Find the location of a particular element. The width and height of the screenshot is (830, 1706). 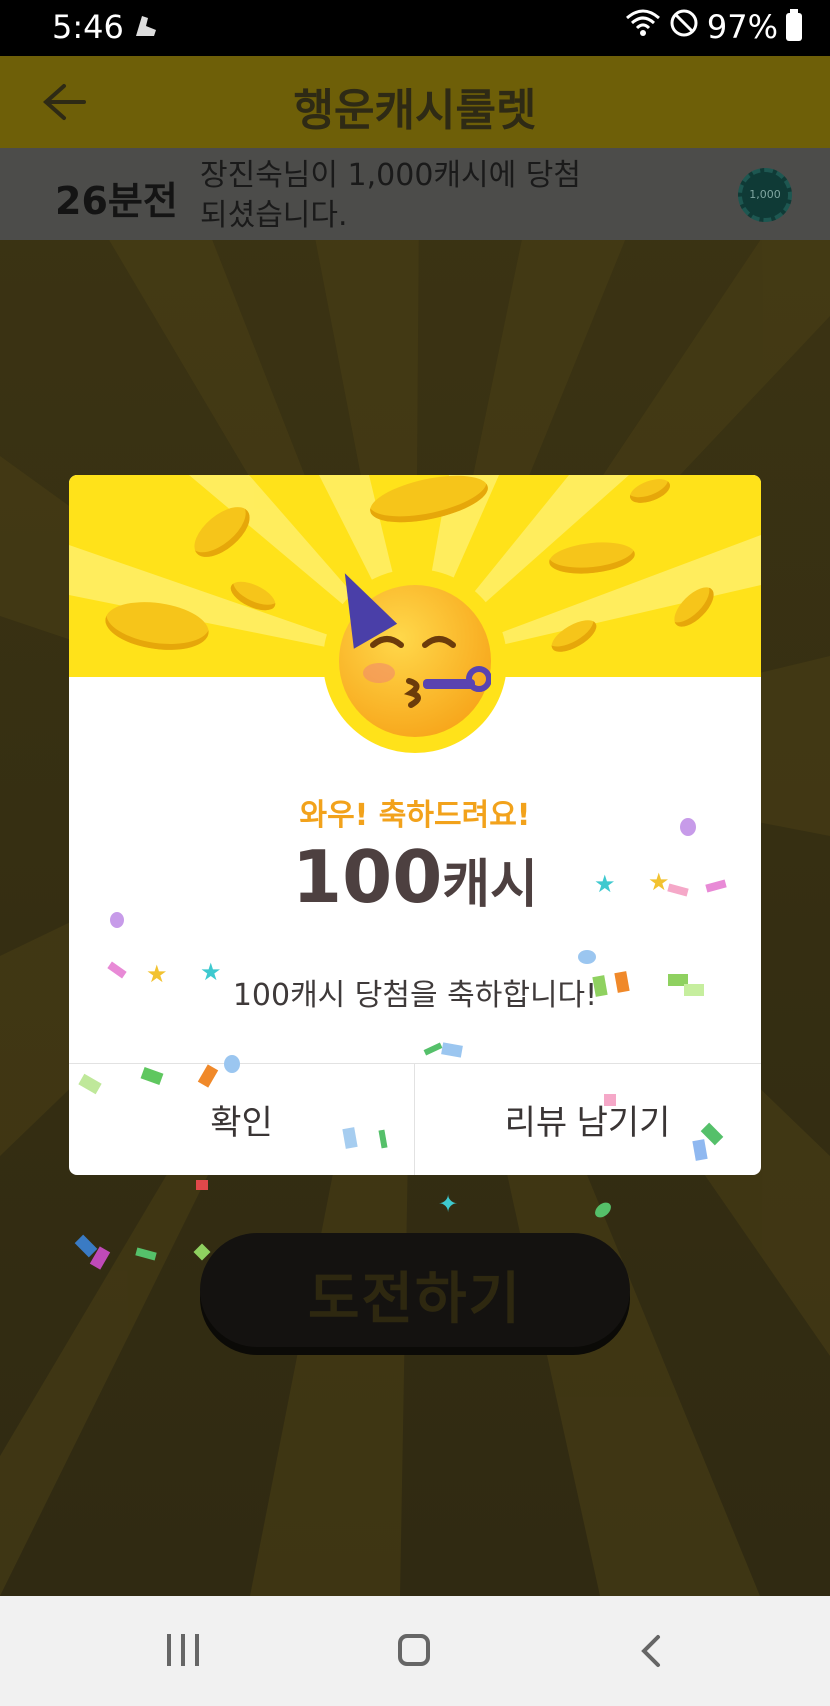

wifi-icon is located at coordinates (643, 27).